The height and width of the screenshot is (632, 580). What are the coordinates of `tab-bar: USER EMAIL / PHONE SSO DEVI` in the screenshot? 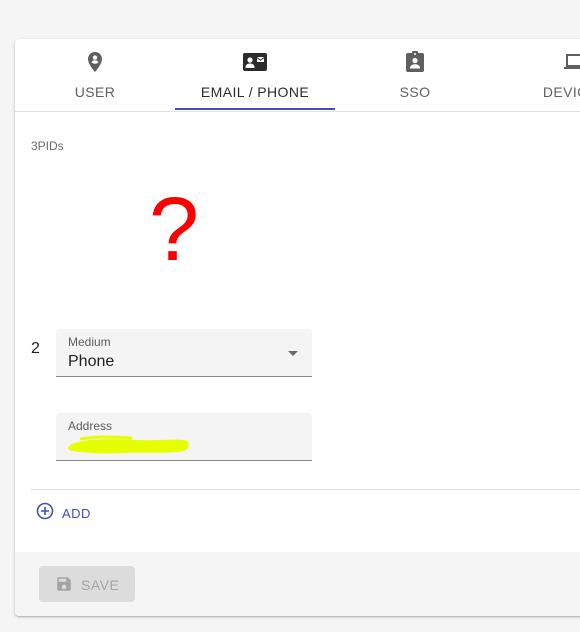 It's located at (297, 75).